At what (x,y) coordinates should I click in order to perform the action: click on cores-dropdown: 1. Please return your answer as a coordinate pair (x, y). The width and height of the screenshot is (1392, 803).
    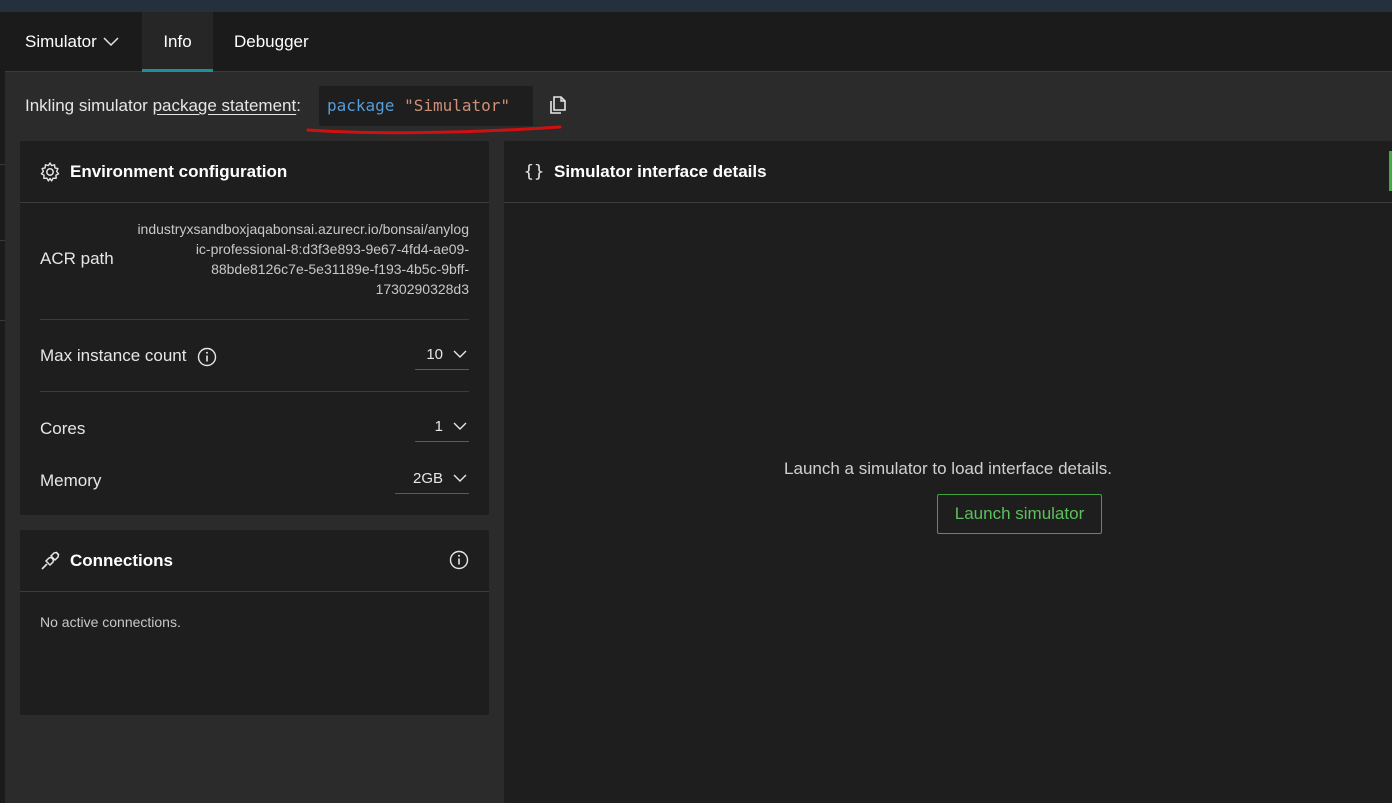
    Looking at the image, I should click on (442, 427).